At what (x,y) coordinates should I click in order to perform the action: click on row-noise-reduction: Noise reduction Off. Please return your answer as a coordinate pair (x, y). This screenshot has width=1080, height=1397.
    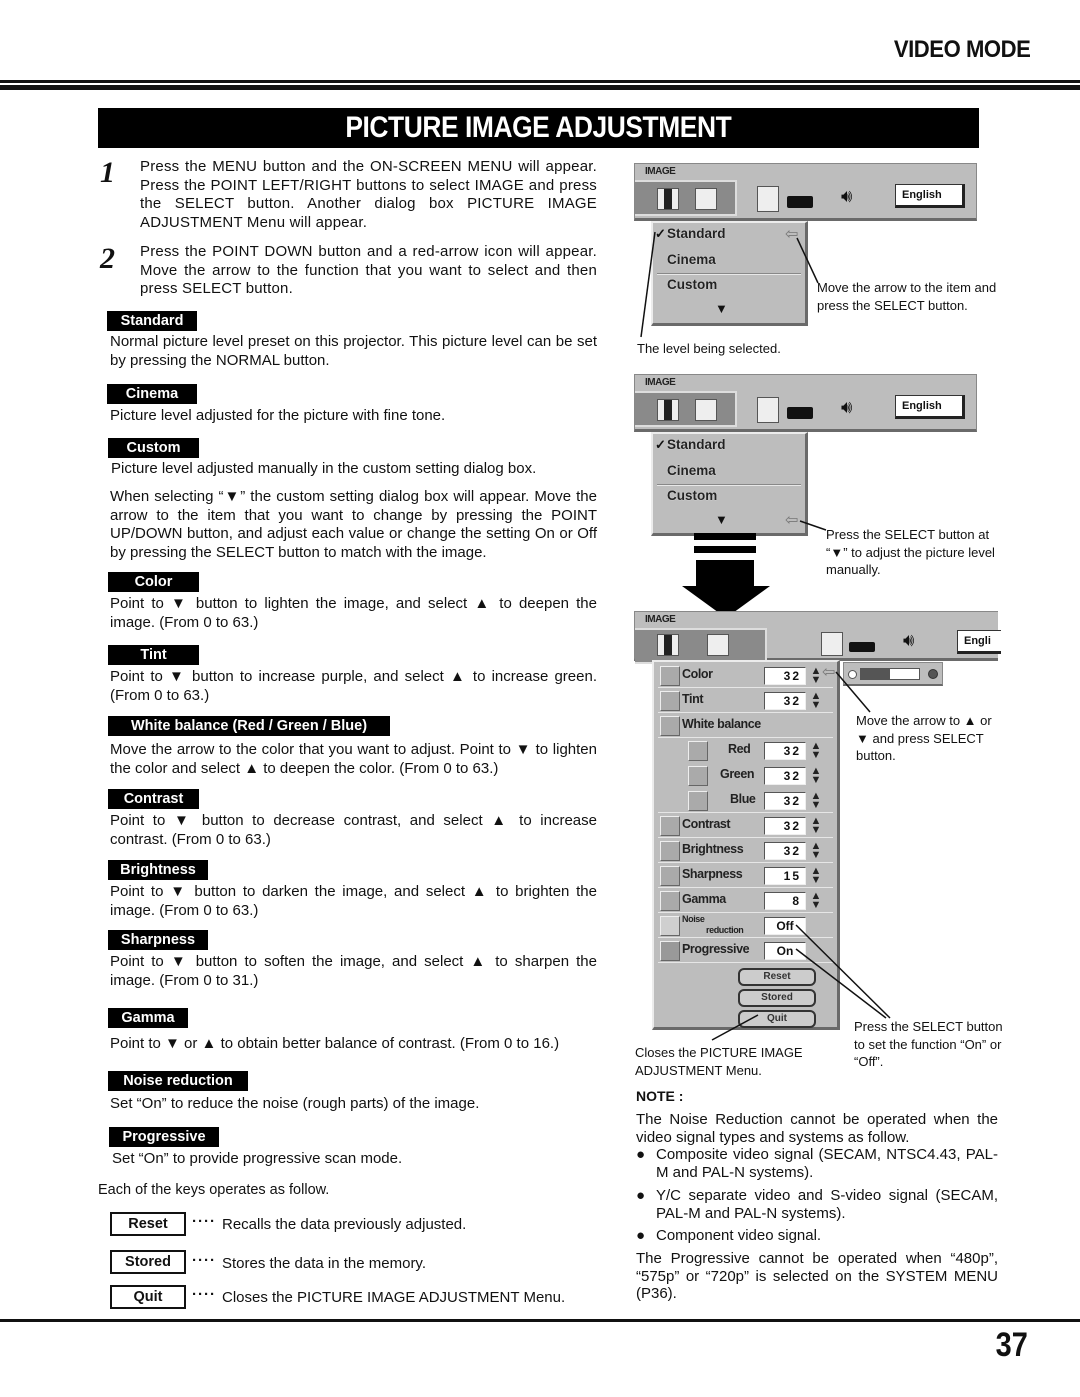
    Looking at the image, I should click on (745, 926).